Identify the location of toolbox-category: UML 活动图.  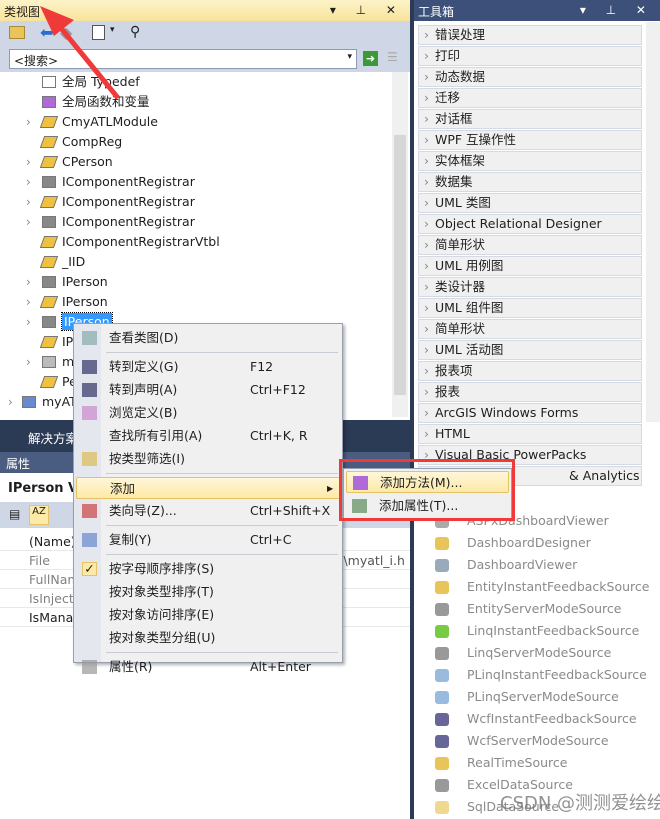
(530, 350).